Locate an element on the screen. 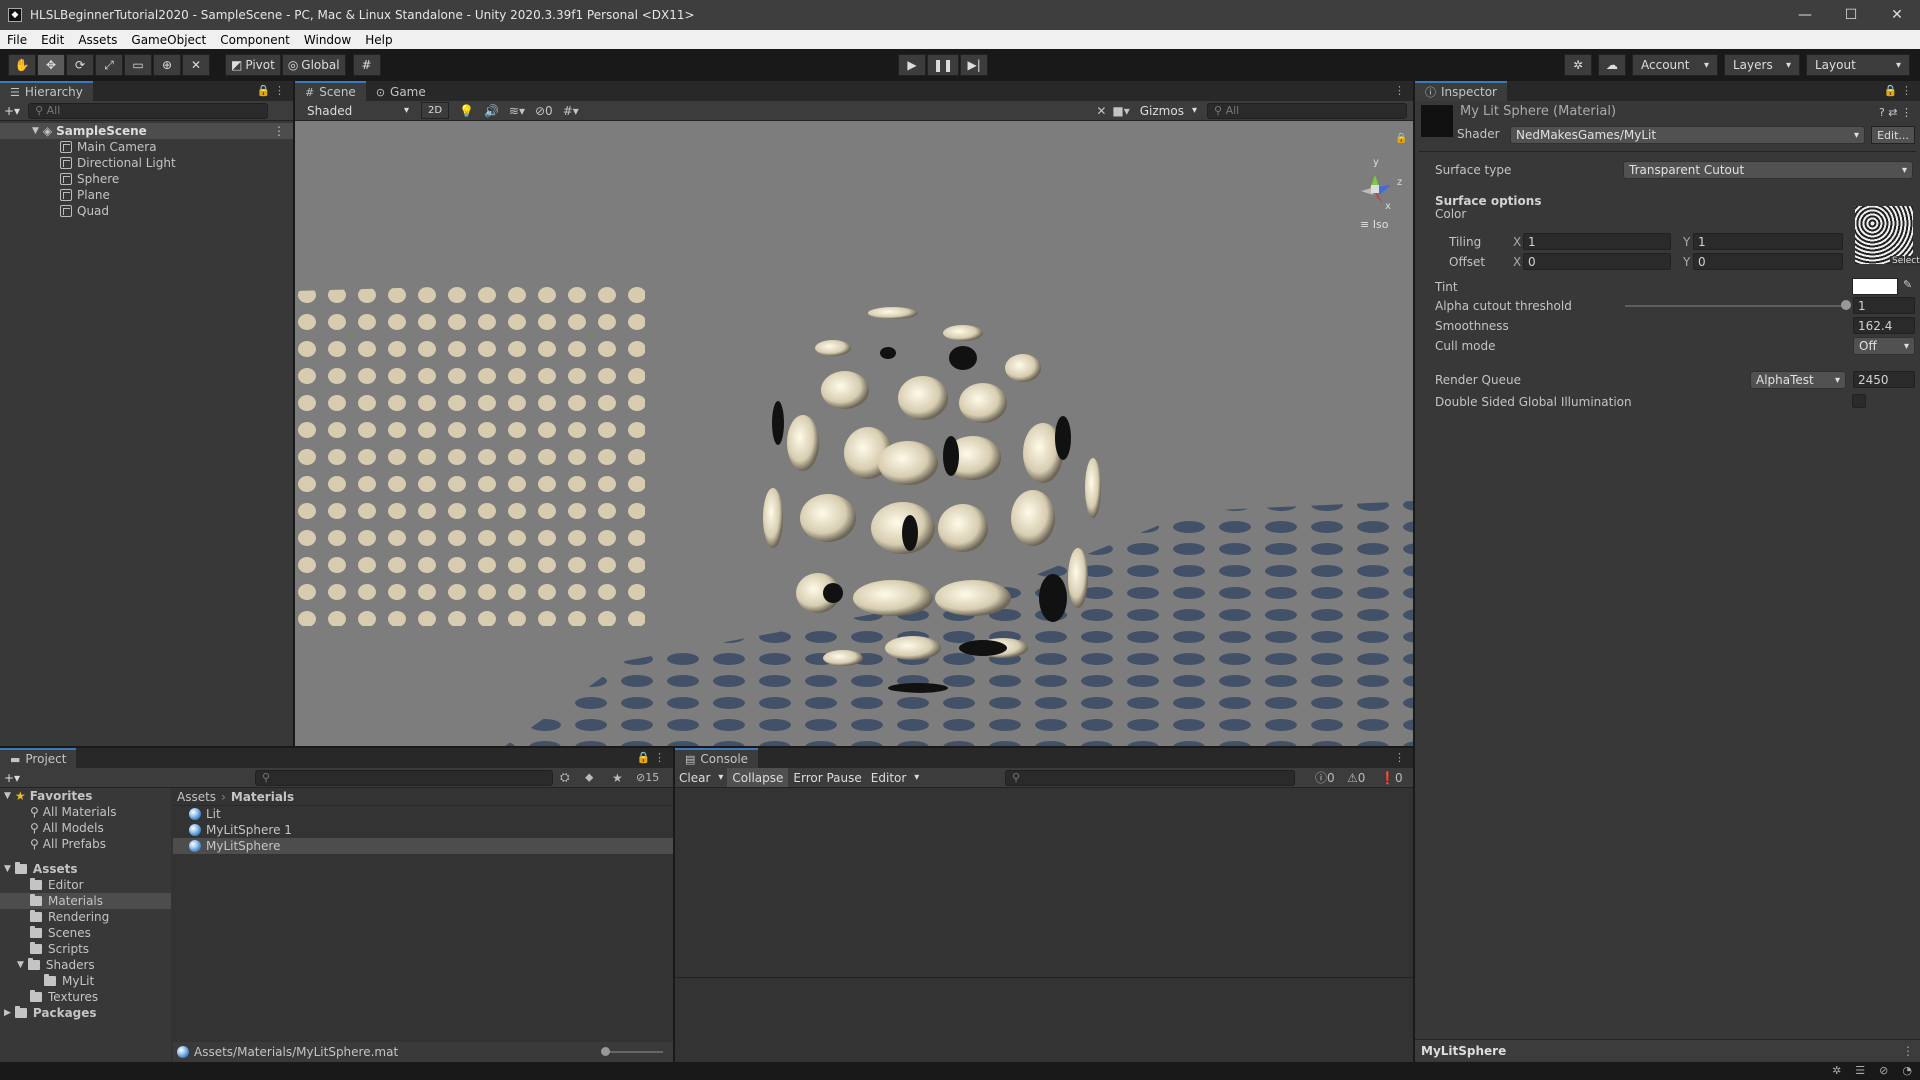  preview-menu-icon: ⋮ is located at coordinates (1908, 1051).